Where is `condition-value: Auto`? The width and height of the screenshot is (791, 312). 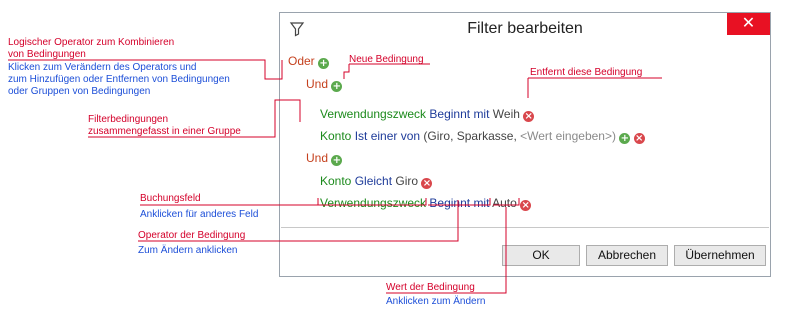
condition-value: Auto is located at coordinates (504, 203).